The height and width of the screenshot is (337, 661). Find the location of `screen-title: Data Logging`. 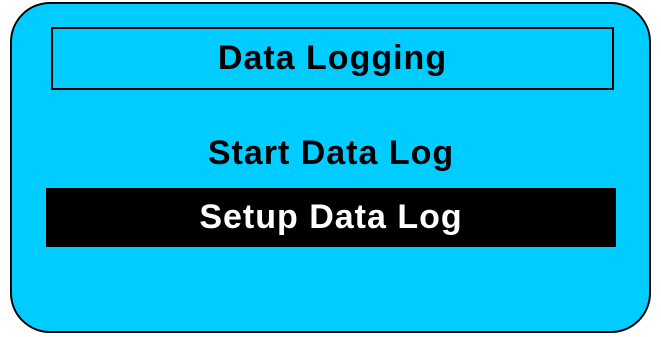

screen-title: Data Logging is located at coordinates (332, 58).